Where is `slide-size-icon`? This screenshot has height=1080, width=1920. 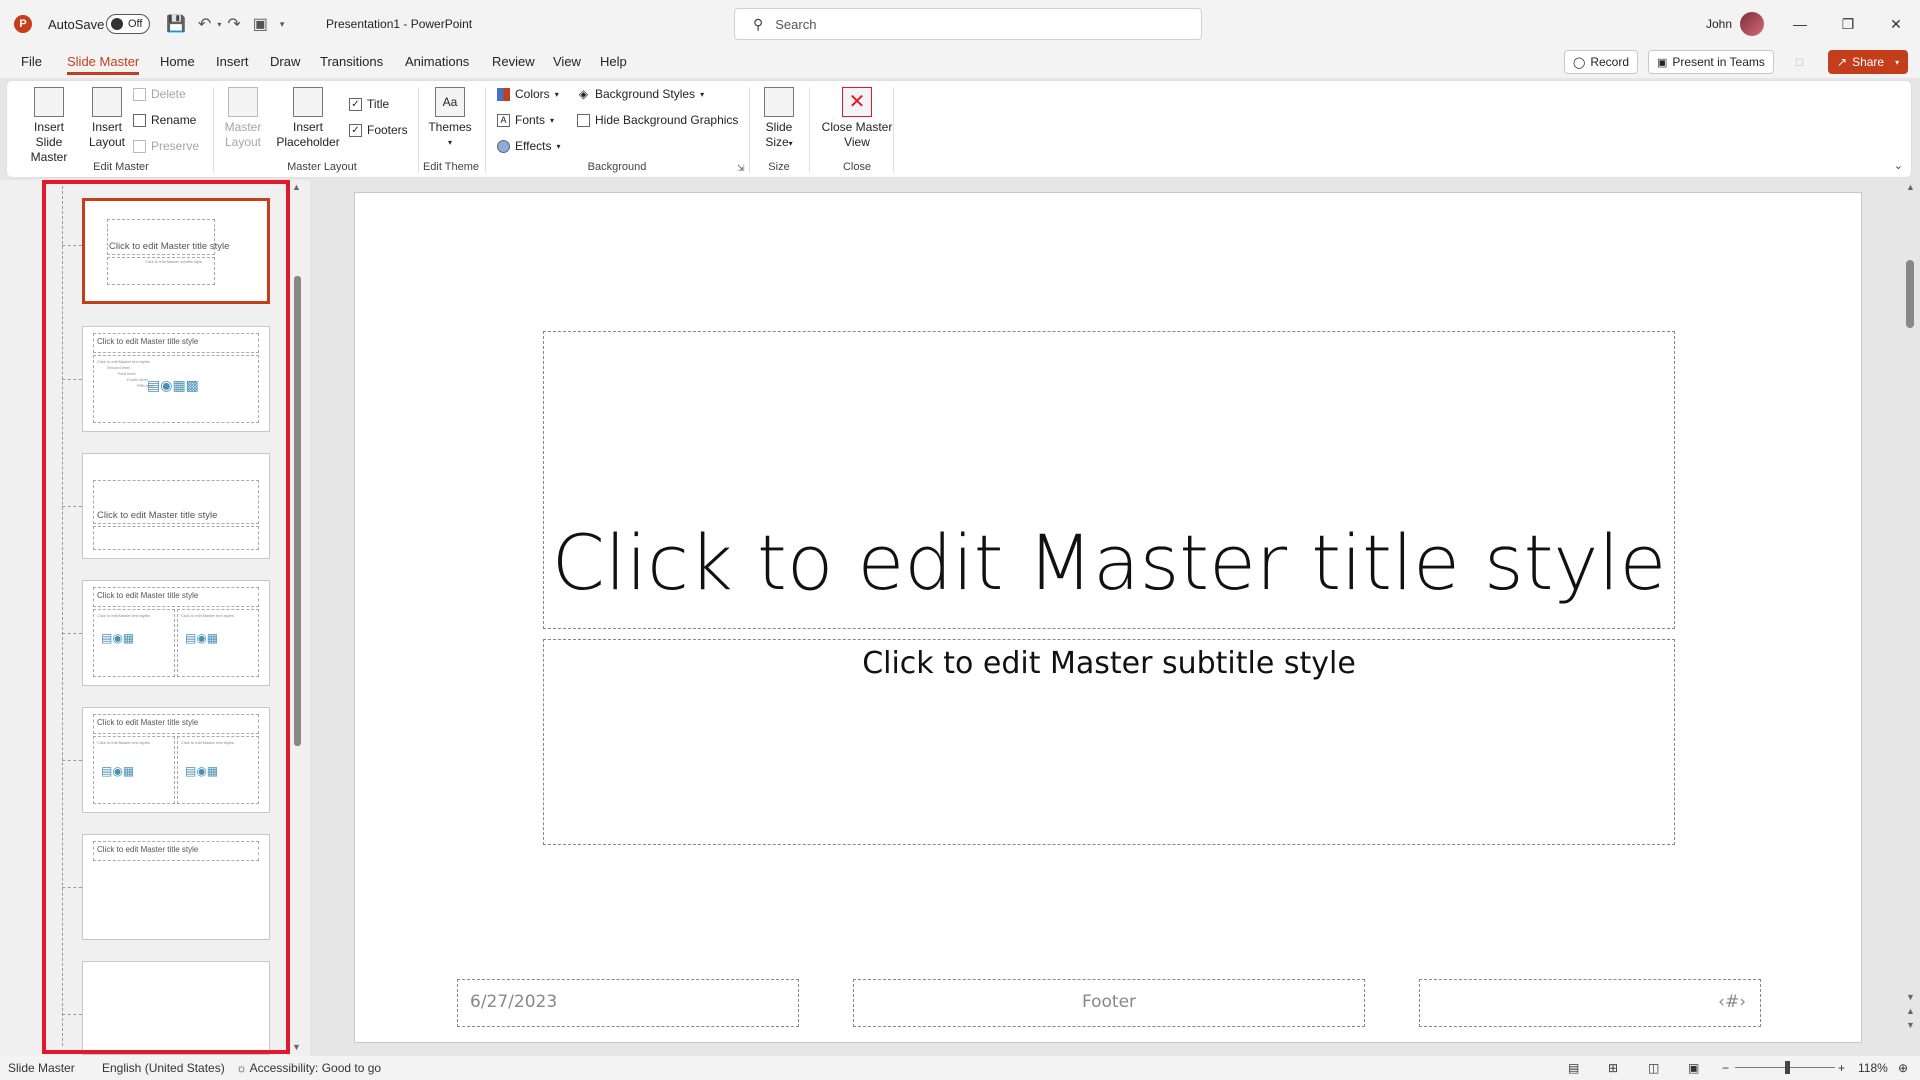 slide-size-icon is located at coordinates (779, 102).